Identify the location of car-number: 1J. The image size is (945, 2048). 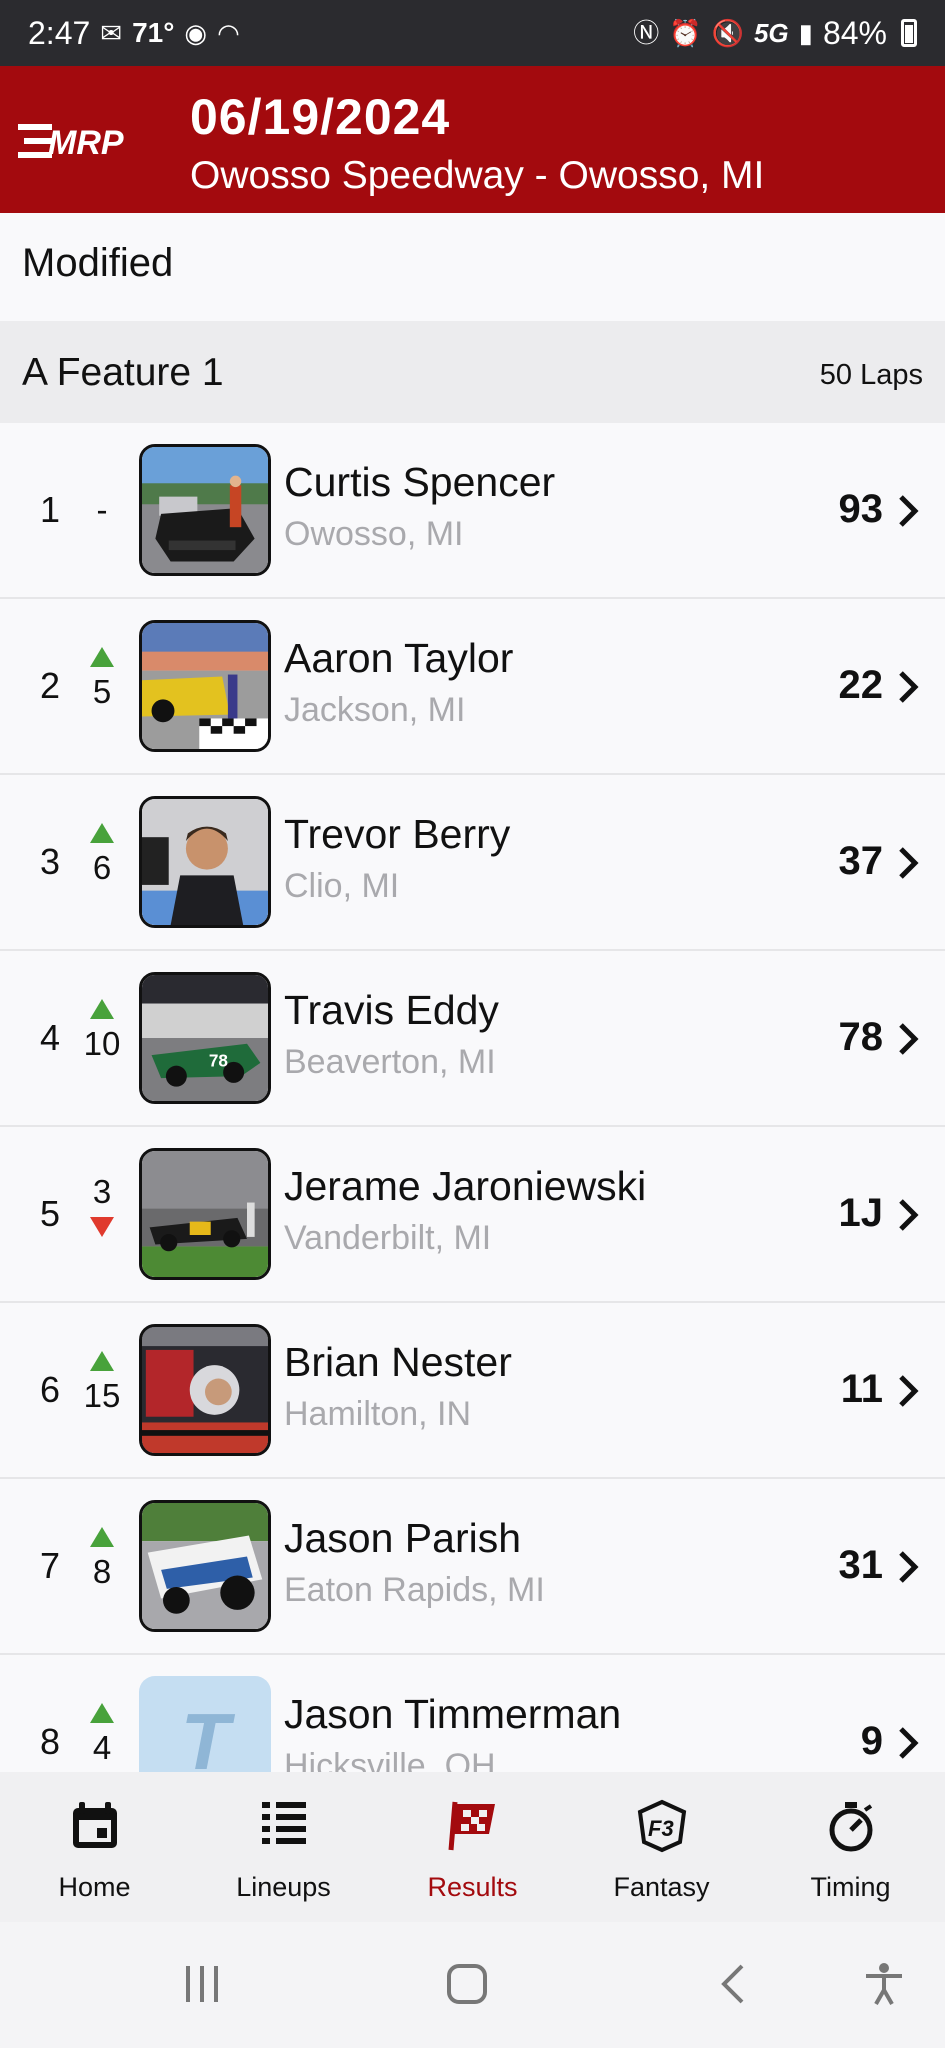
(861, 1213).